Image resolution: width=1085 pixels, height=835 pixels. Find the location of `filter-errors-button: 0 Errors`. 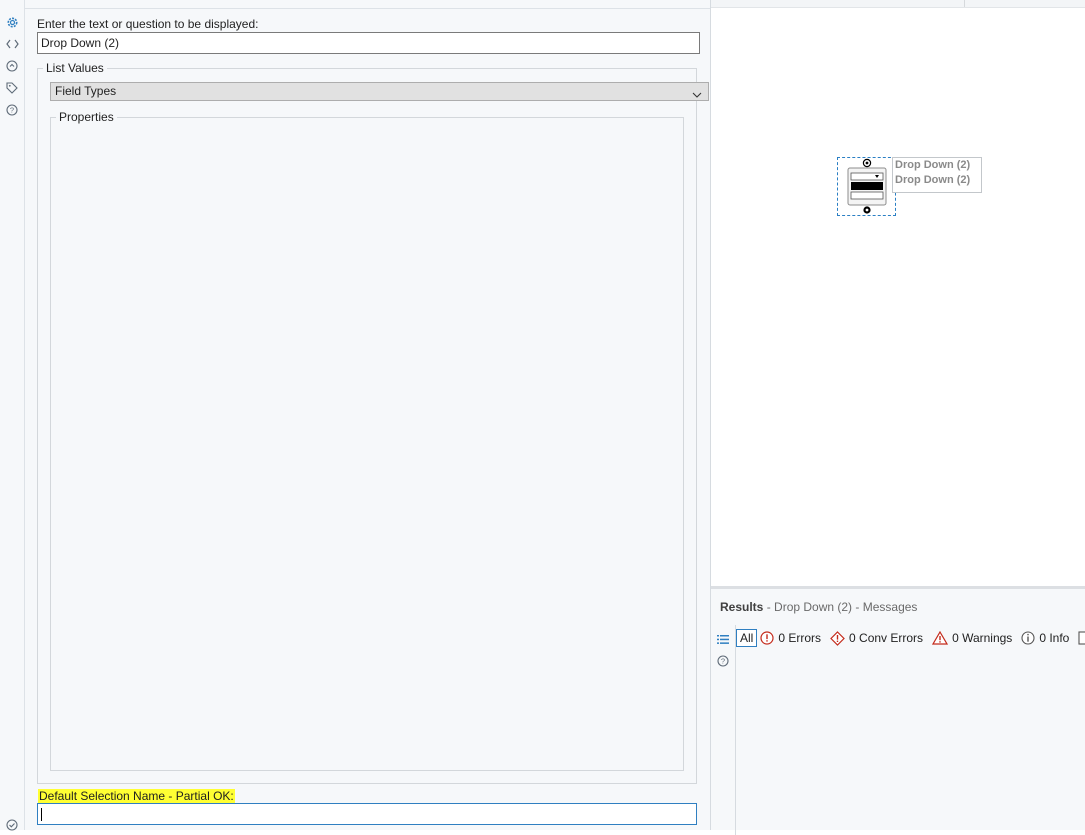

filter-errors-button: 0 Errors is located at coordinates (790, 638).